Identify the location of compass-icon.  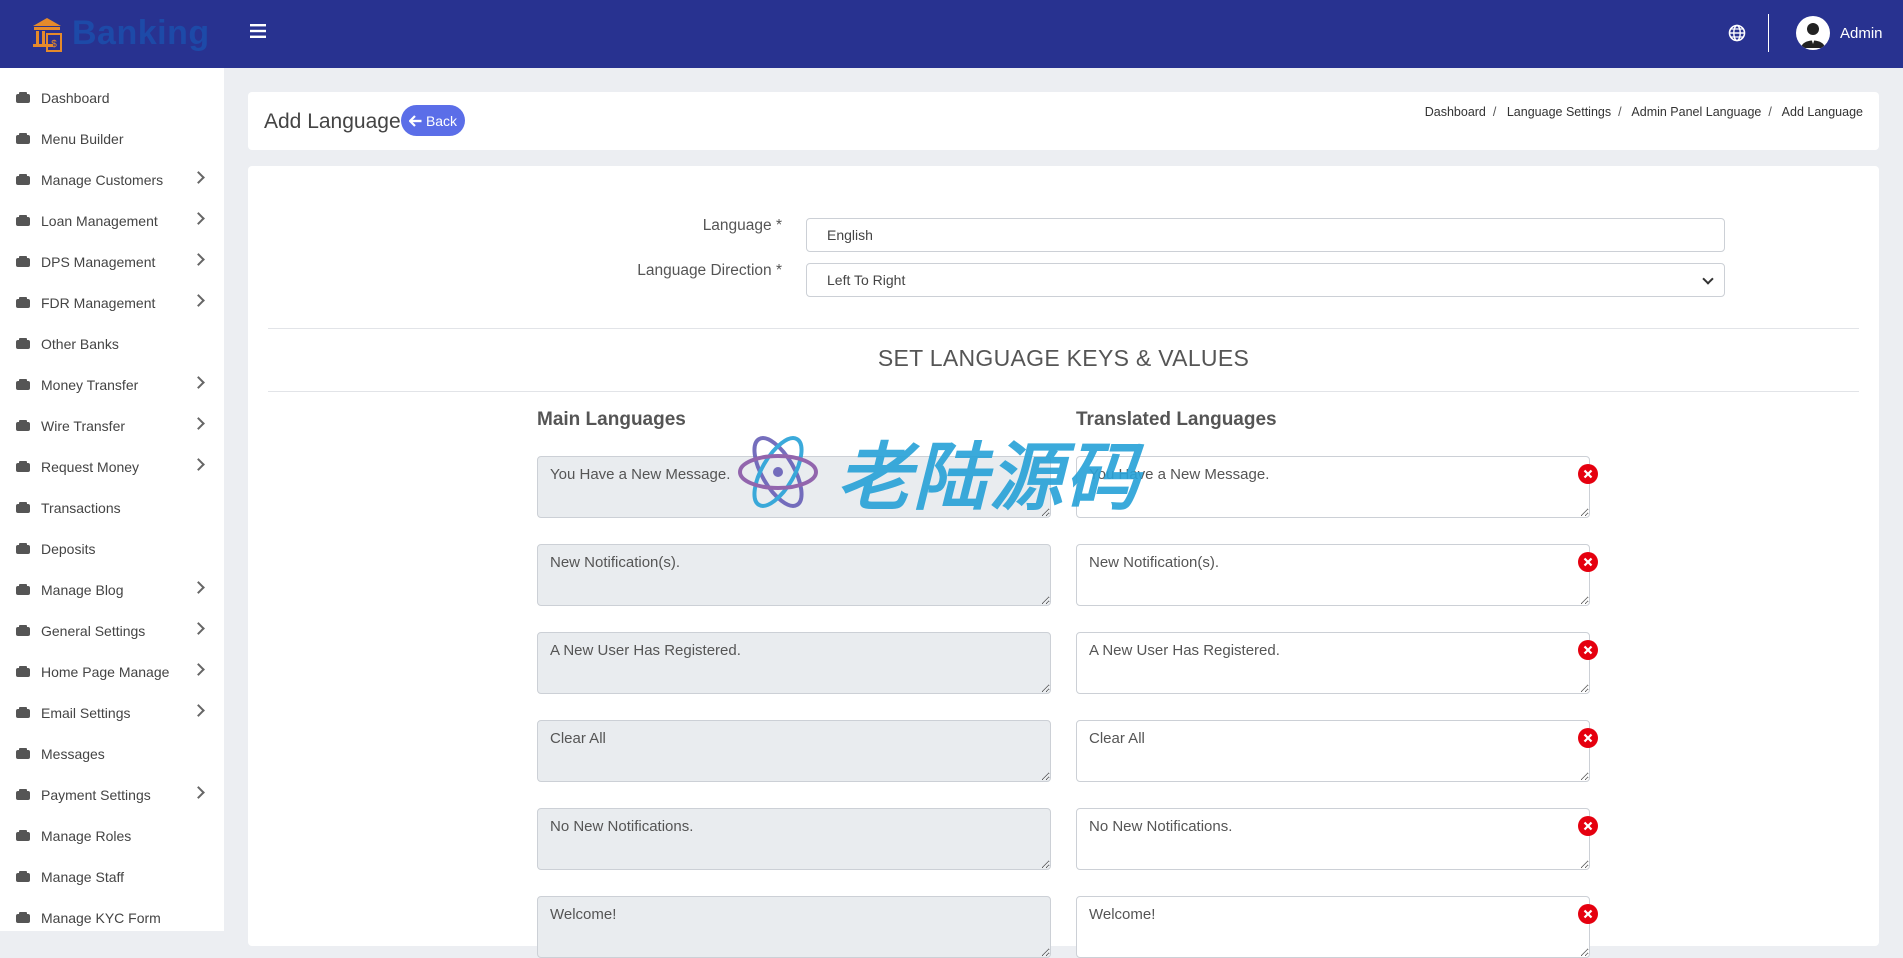
(24, 139).